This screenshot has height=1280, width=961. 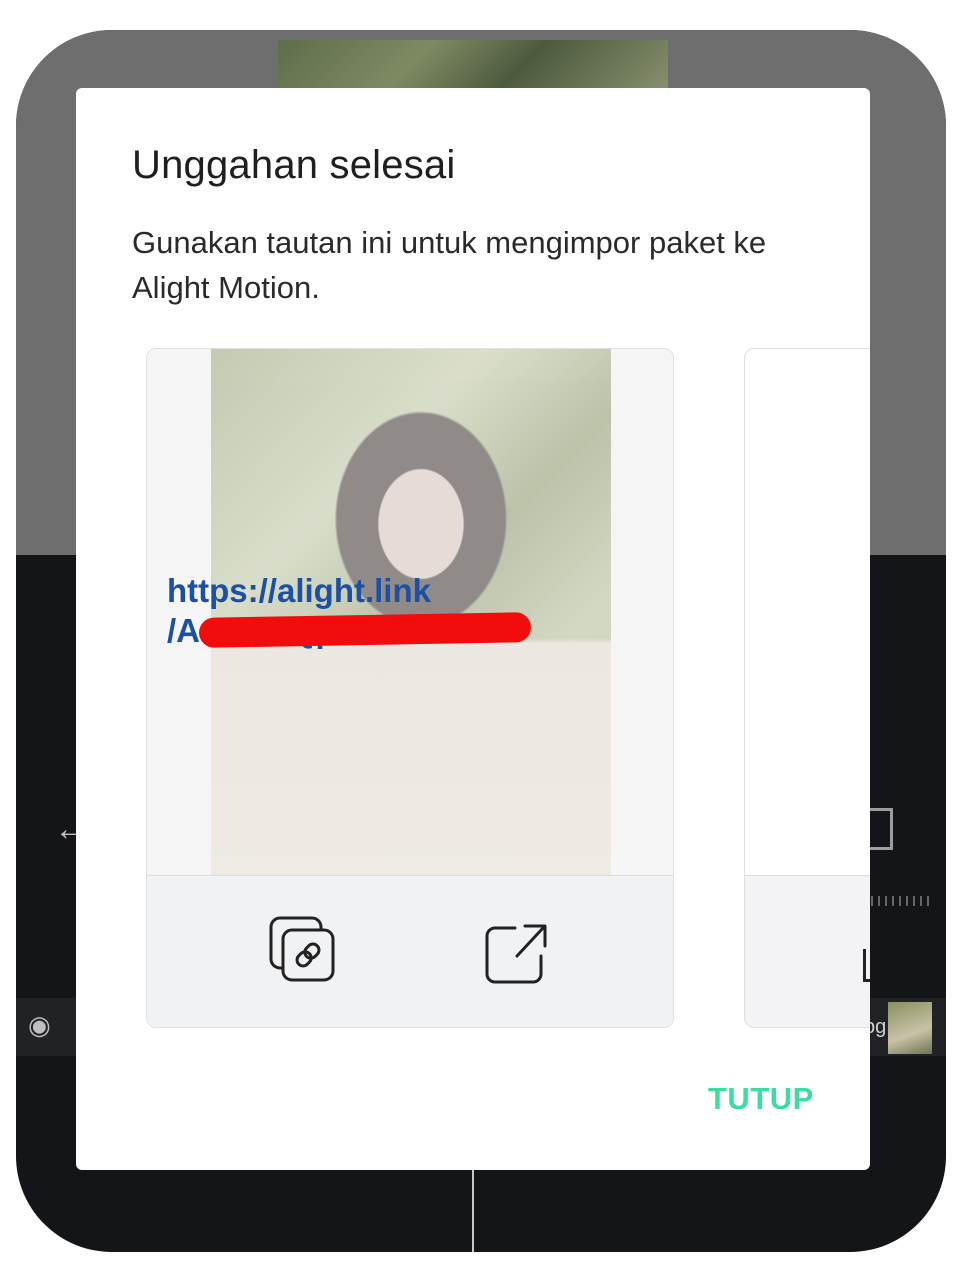 What do you see at coordinates (302, 949) in the screenshot?
I see `copy-link-icon` at bounding box center [302, 949].